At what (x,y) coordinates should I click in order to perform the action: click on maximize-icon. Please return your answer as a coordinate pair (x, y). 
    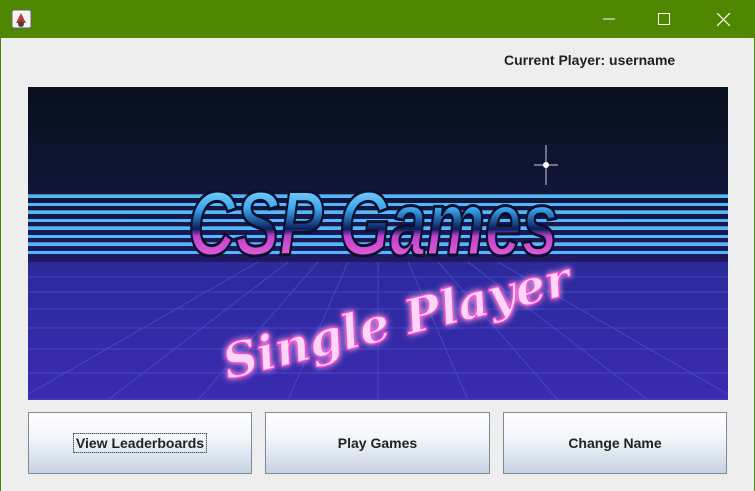
    Looking at the image, I should click on (664, 19).